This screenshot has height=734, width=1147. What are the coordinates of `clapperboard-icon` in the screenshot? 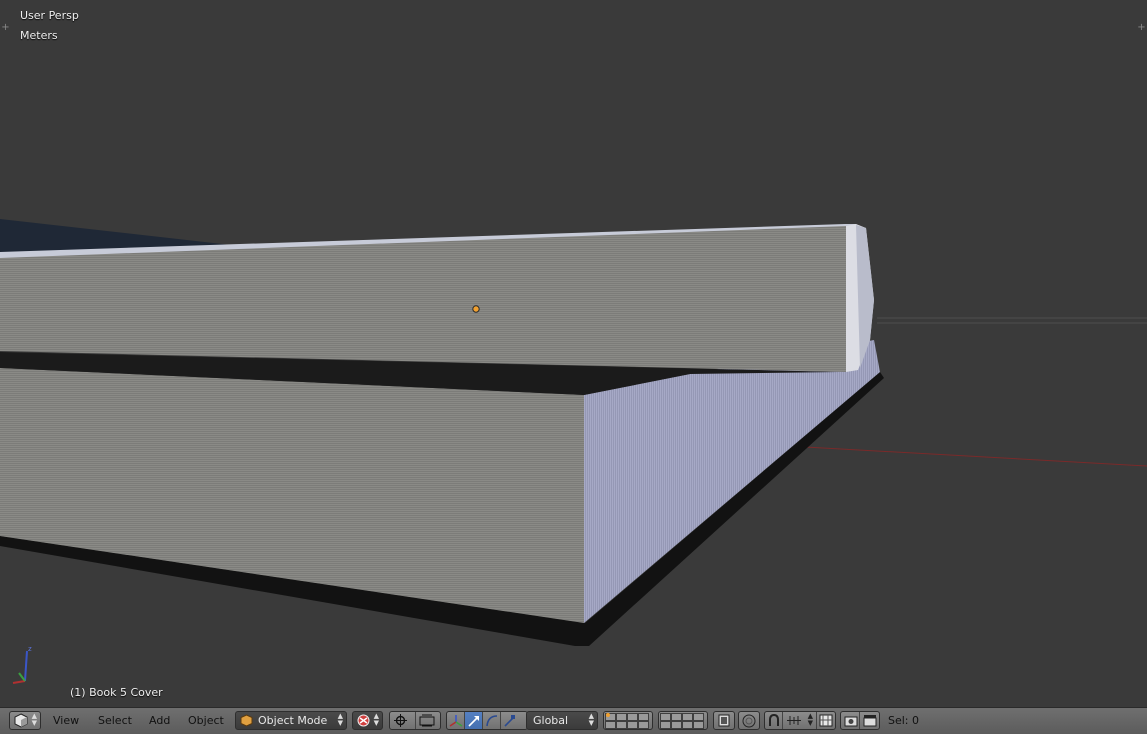 It's located at (870, 721).